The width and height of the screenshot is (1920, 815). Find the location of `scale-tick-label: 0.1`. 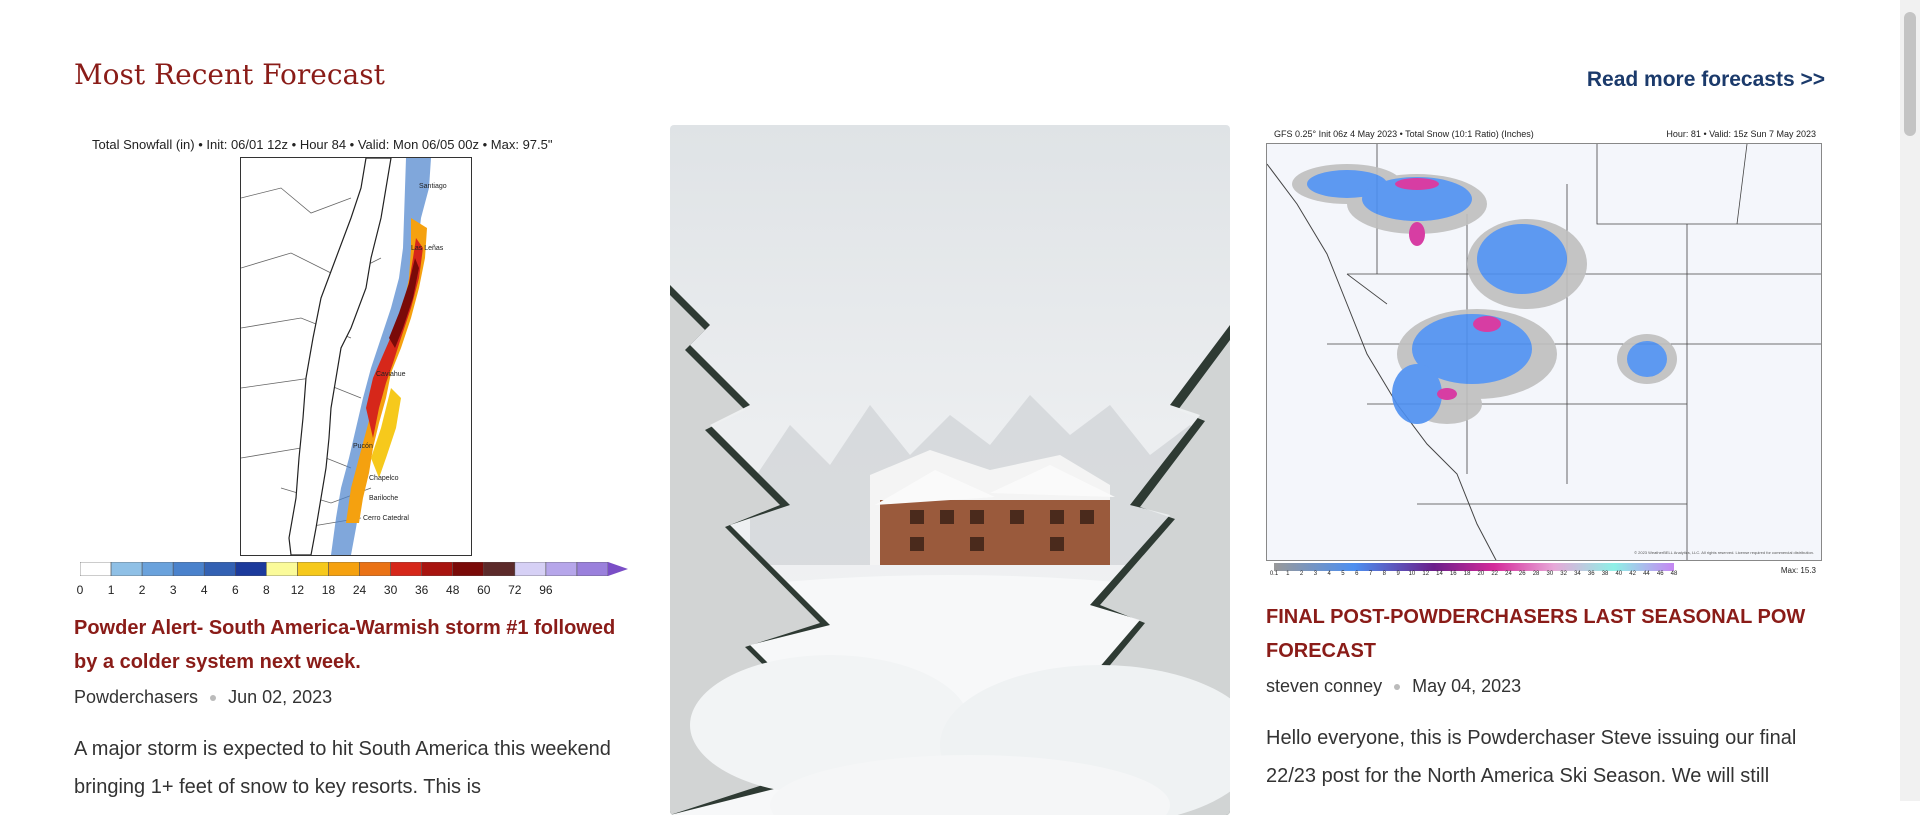

scale-tick-label: 0.1 is located at coordinates (1274, 574).